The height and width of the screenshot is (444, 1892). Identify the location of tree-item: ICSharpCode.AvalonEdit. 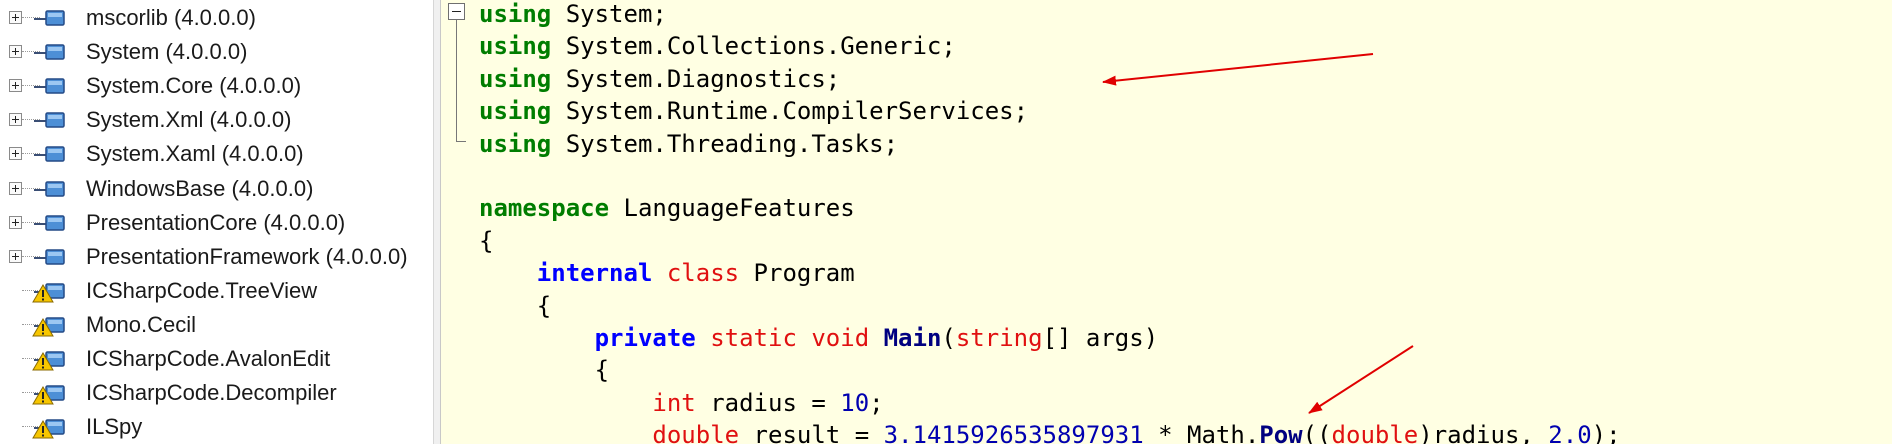
(216, 359).